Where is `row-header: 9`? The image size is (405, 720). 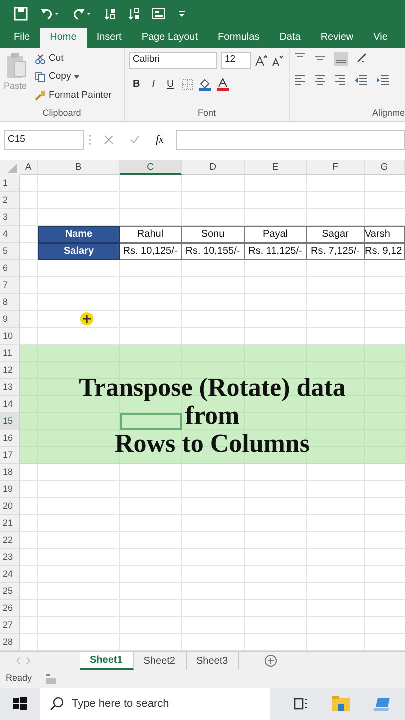
row-header: 9 is located at coordinates (10, 319).